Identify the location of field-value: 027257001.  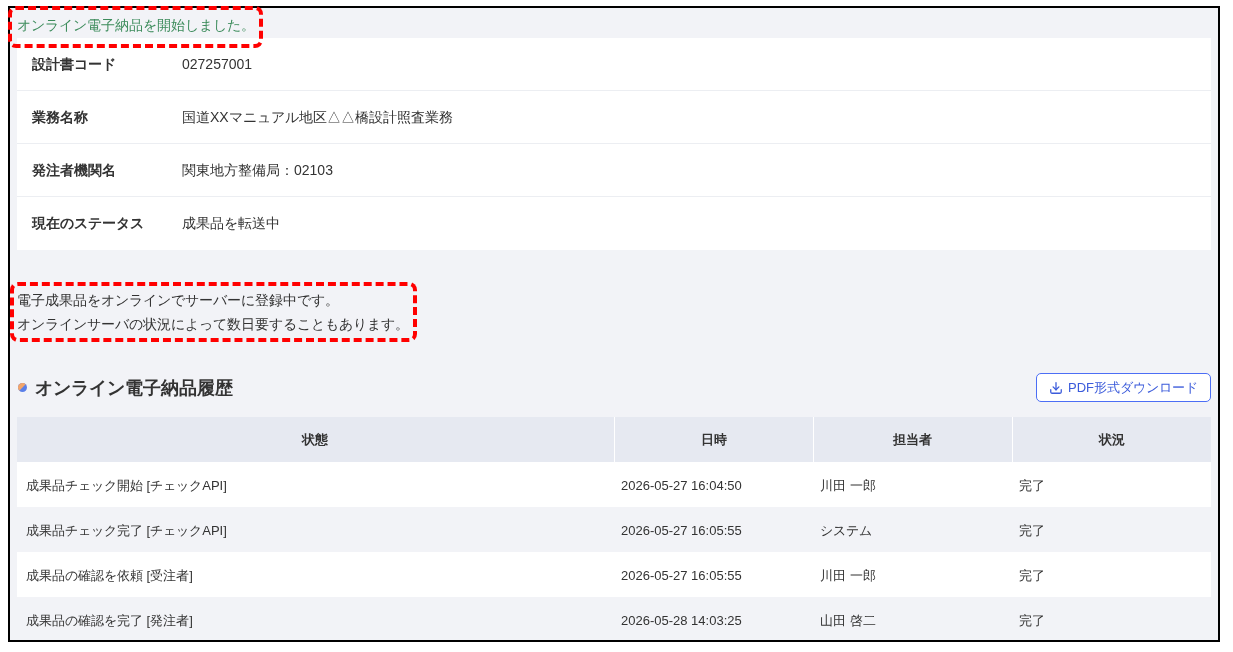
(217, 64).